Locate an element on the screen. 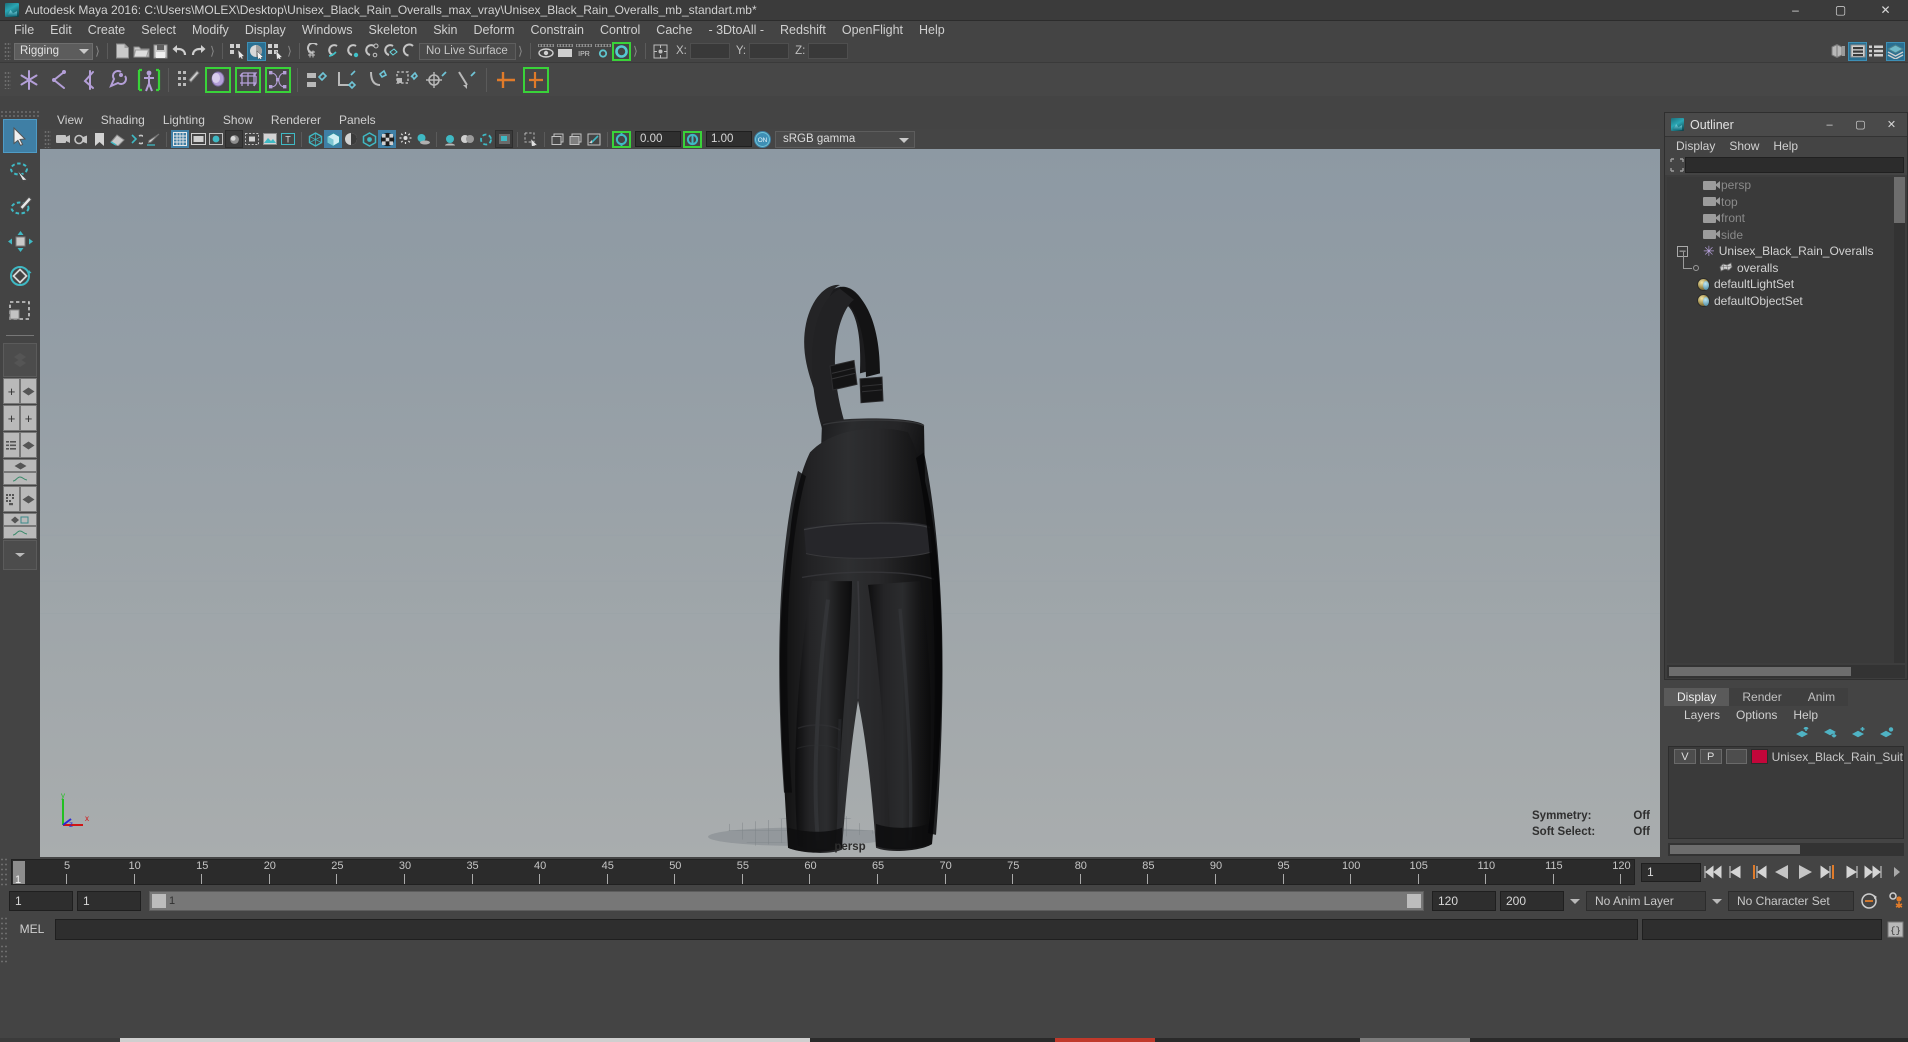 Image resolution: width=1908 pixels, height=1042 pixels. create-character-icon is located at coordinates (149, 80).